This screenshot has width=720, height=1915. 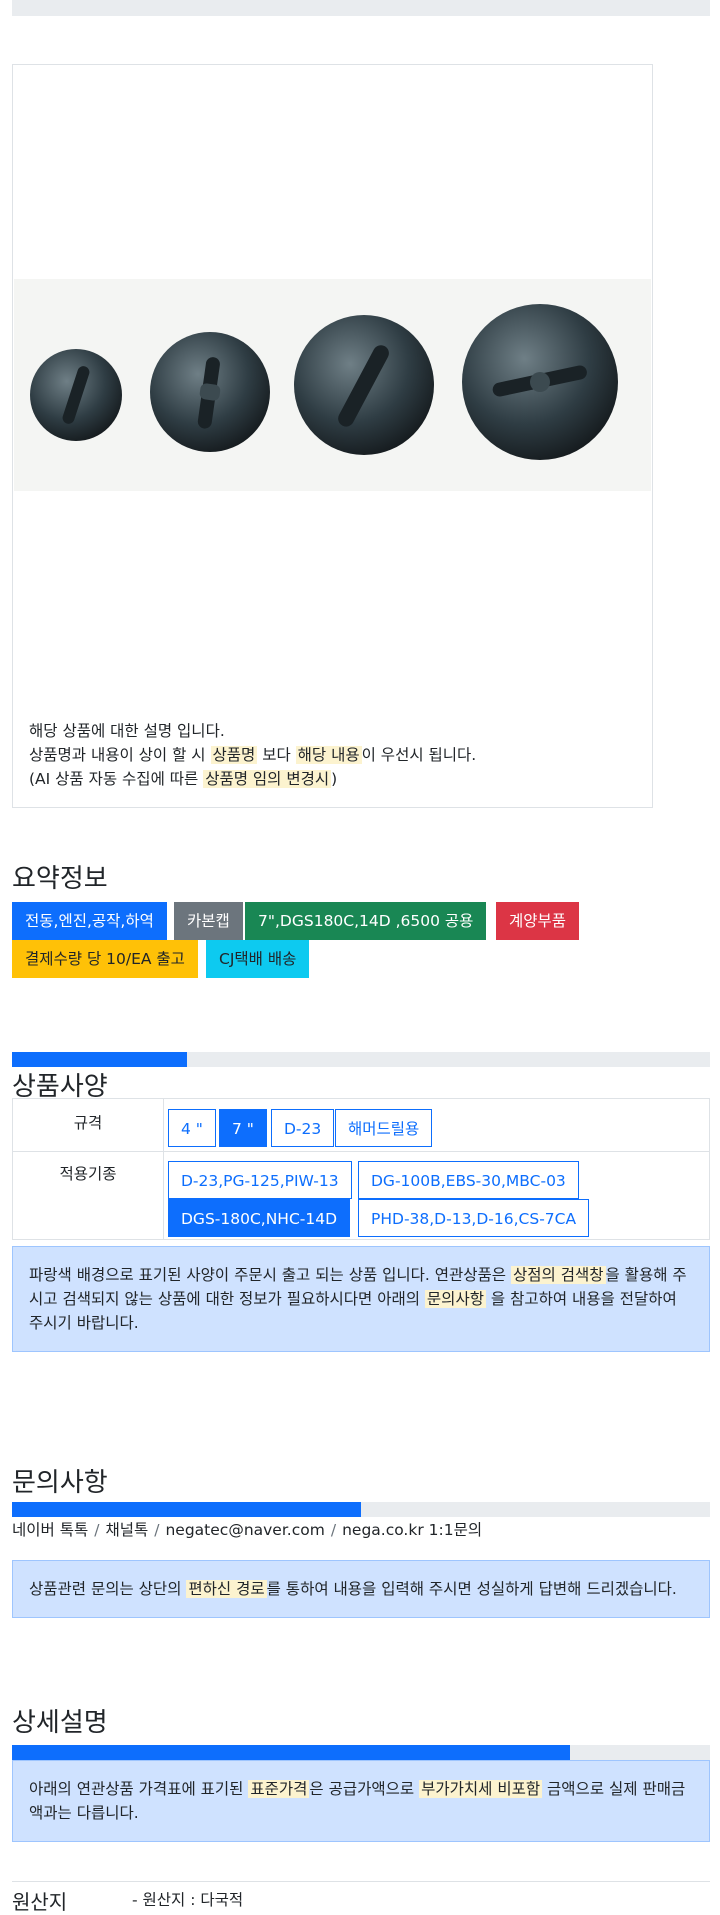 What do you see at coordinates (60, 1723) in the screenshot?
I see `detail-title: 상세설명` at bounding box center [60, 1723].